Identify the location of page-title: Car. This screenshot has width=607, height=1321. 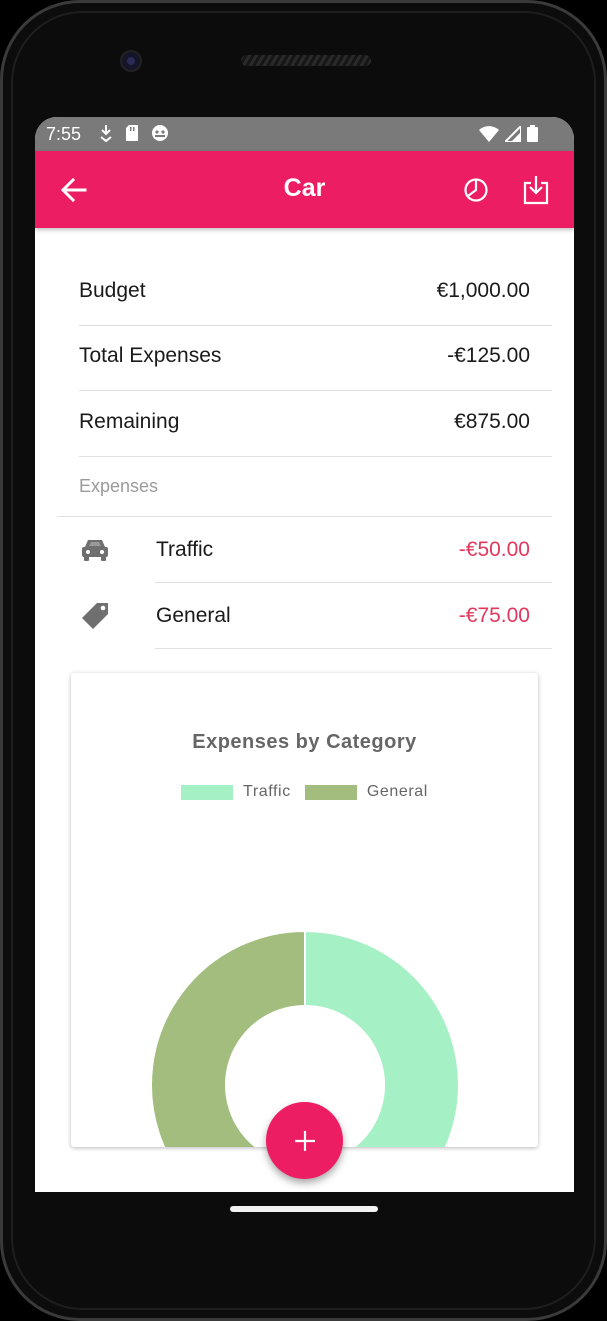
(304, 188).